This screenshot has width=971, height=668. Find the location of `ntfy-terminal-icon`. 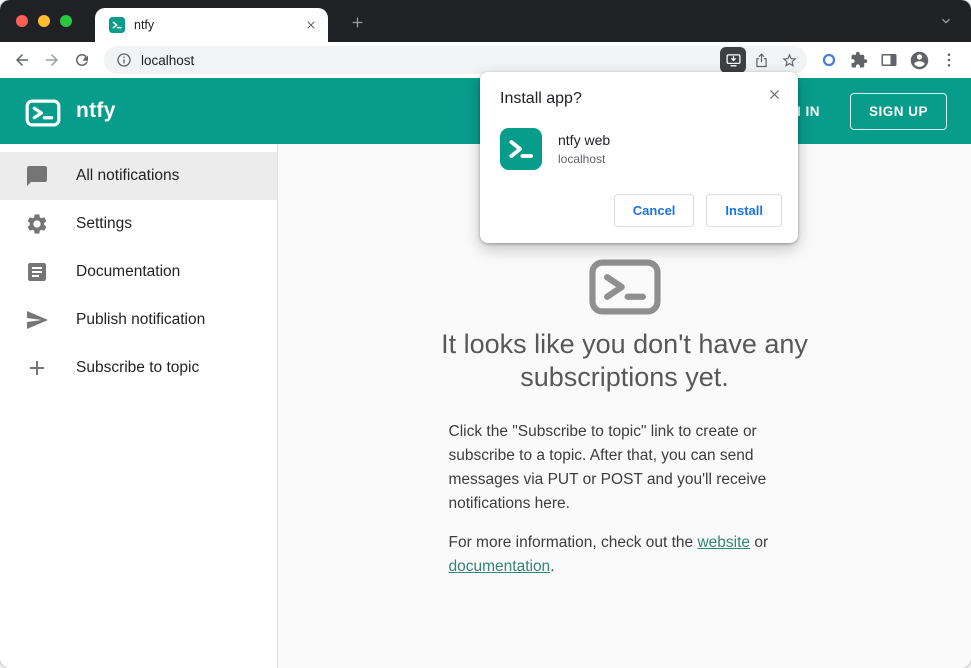

ntfy-terminal-icon is located at coordinates (625, 281).